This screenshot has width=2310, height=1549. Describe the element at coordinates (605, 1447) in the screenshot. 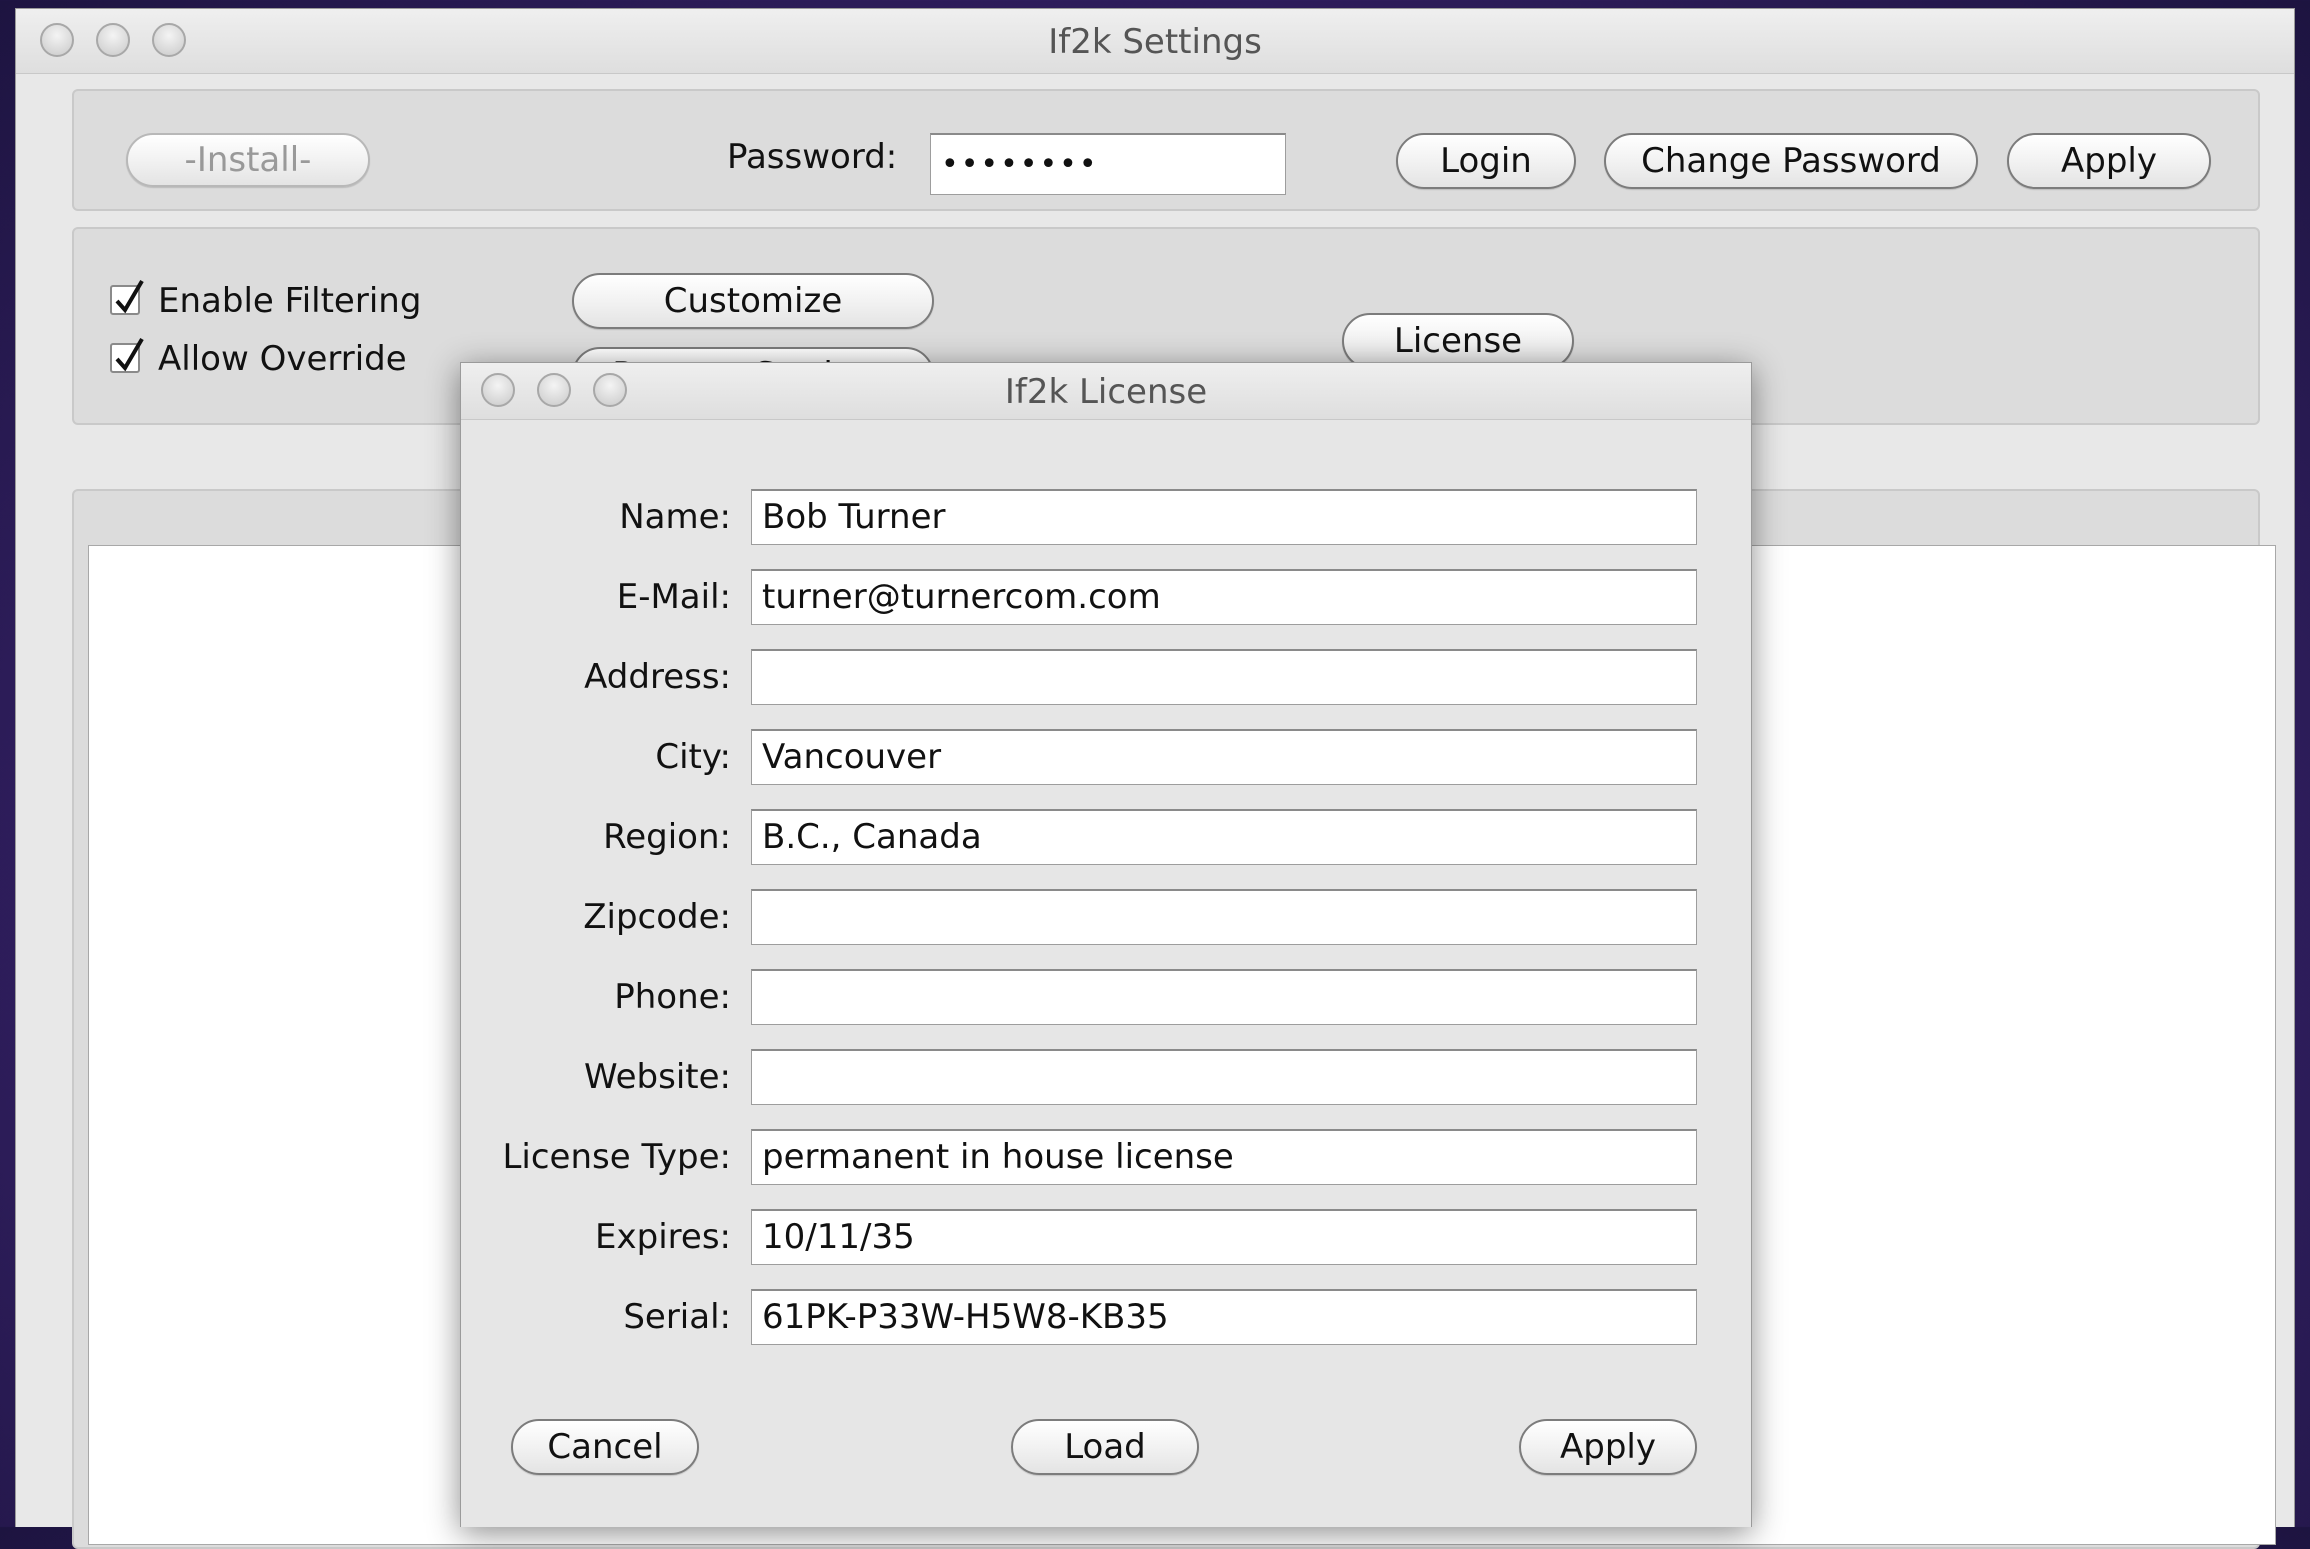

I see `cancel-button: Cancel` at that location.